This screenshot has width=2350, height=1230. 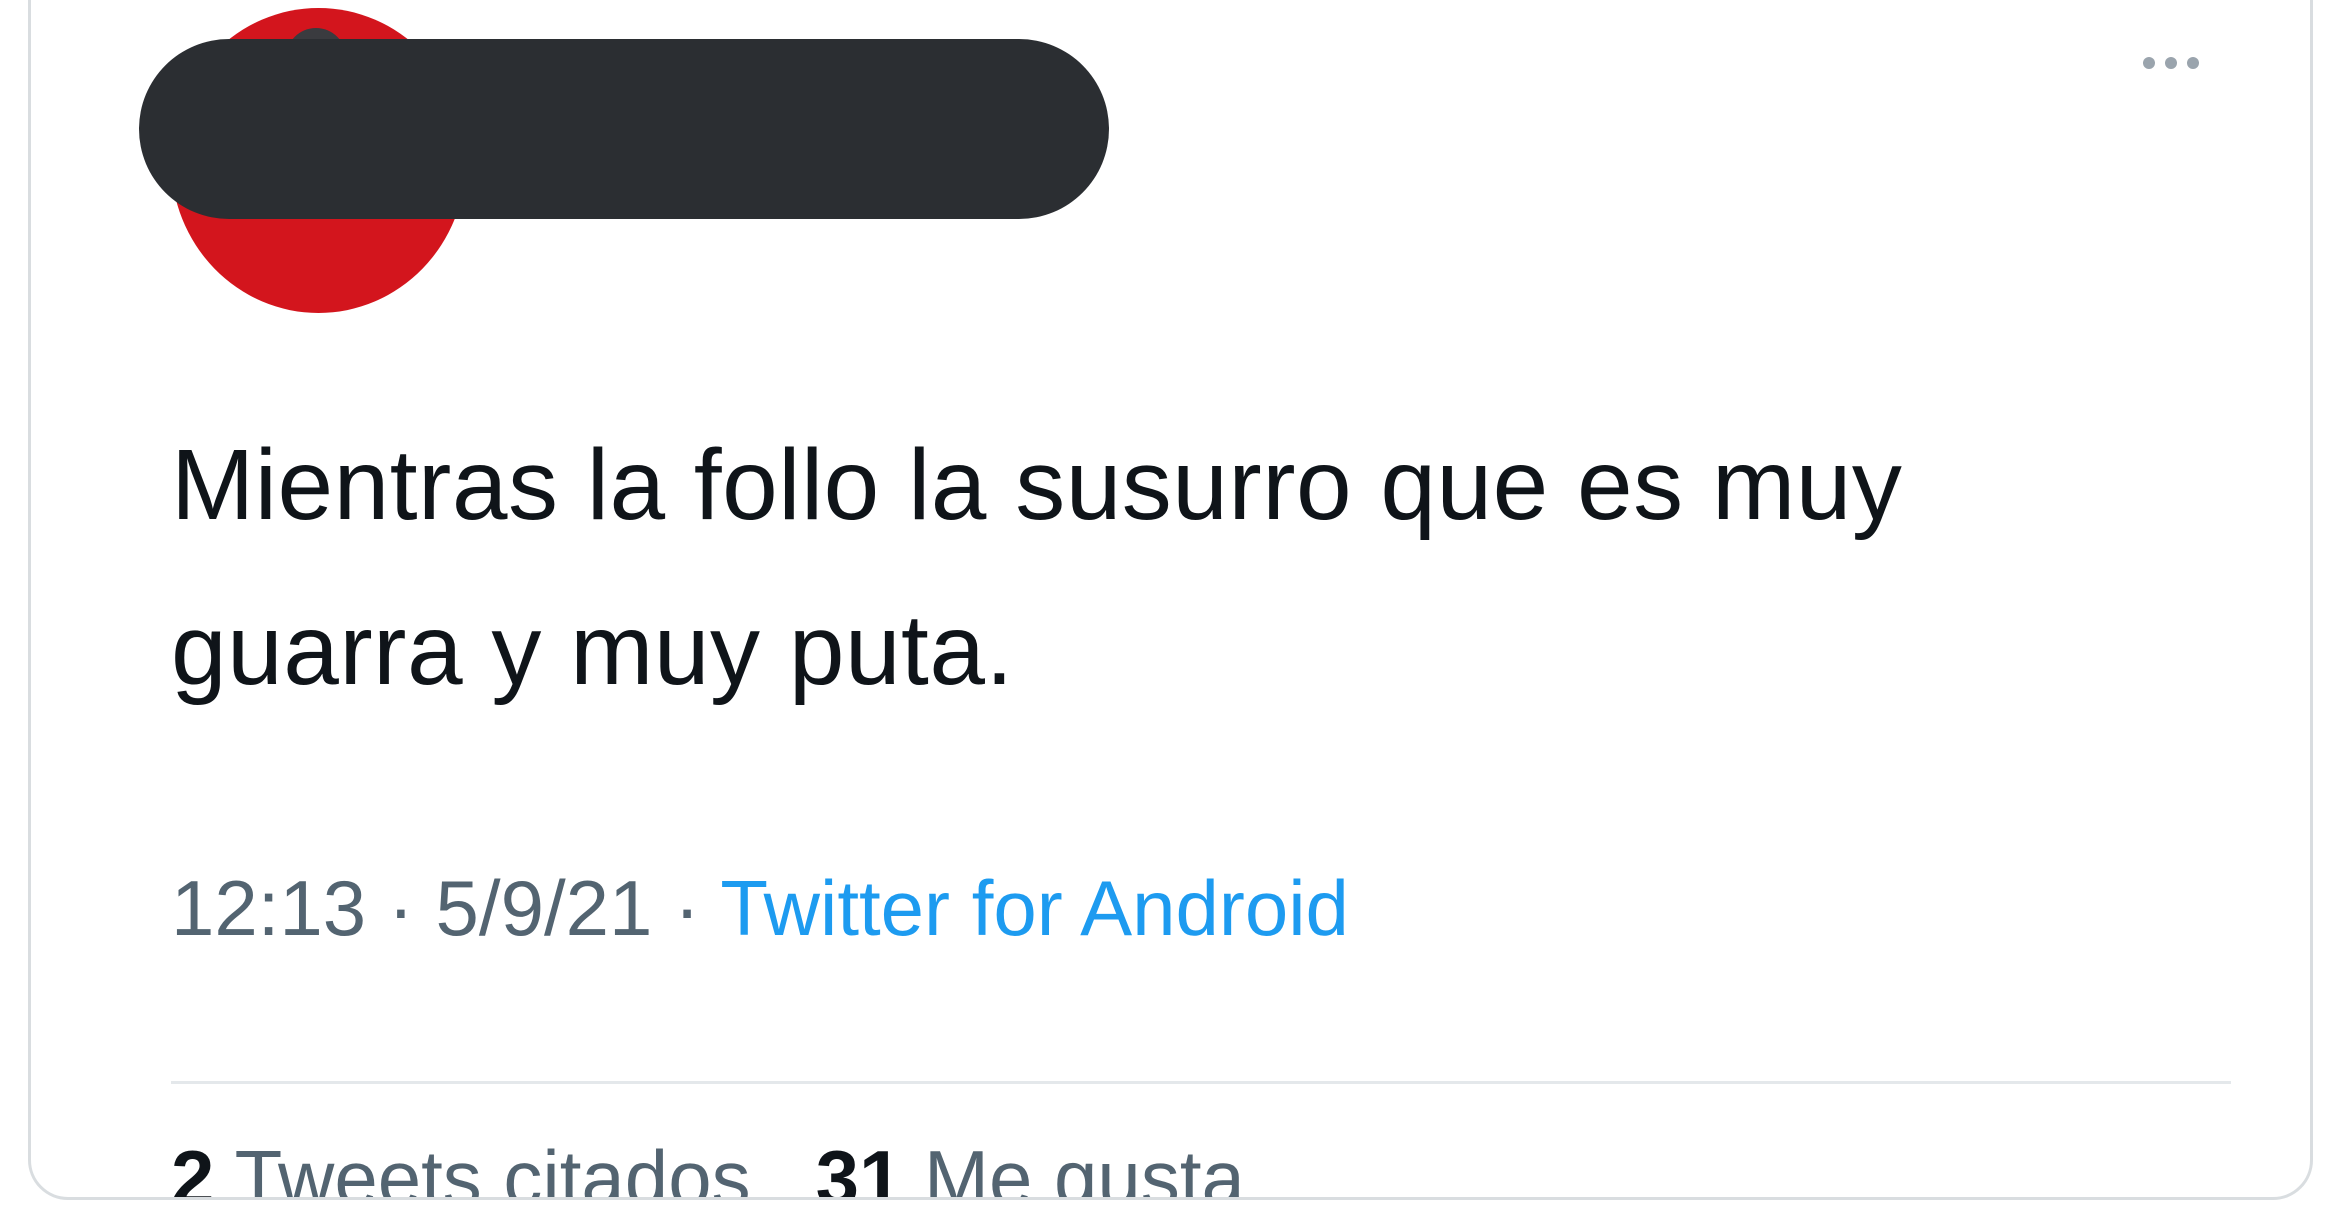 I want to click on tweet-text-line: guarra y muy puta., so click(x=592, y=650).